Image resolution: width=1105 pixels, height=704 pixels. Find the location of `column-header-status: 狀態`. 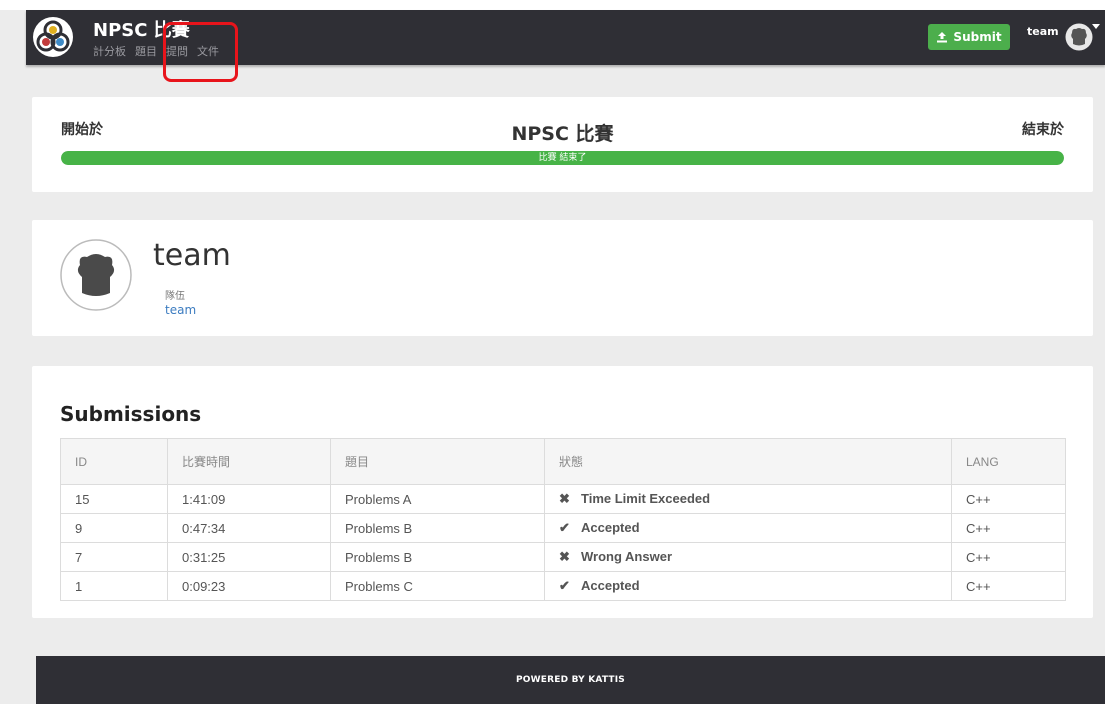

column-header-status: 狀態 is located at coordinates (748, 461).